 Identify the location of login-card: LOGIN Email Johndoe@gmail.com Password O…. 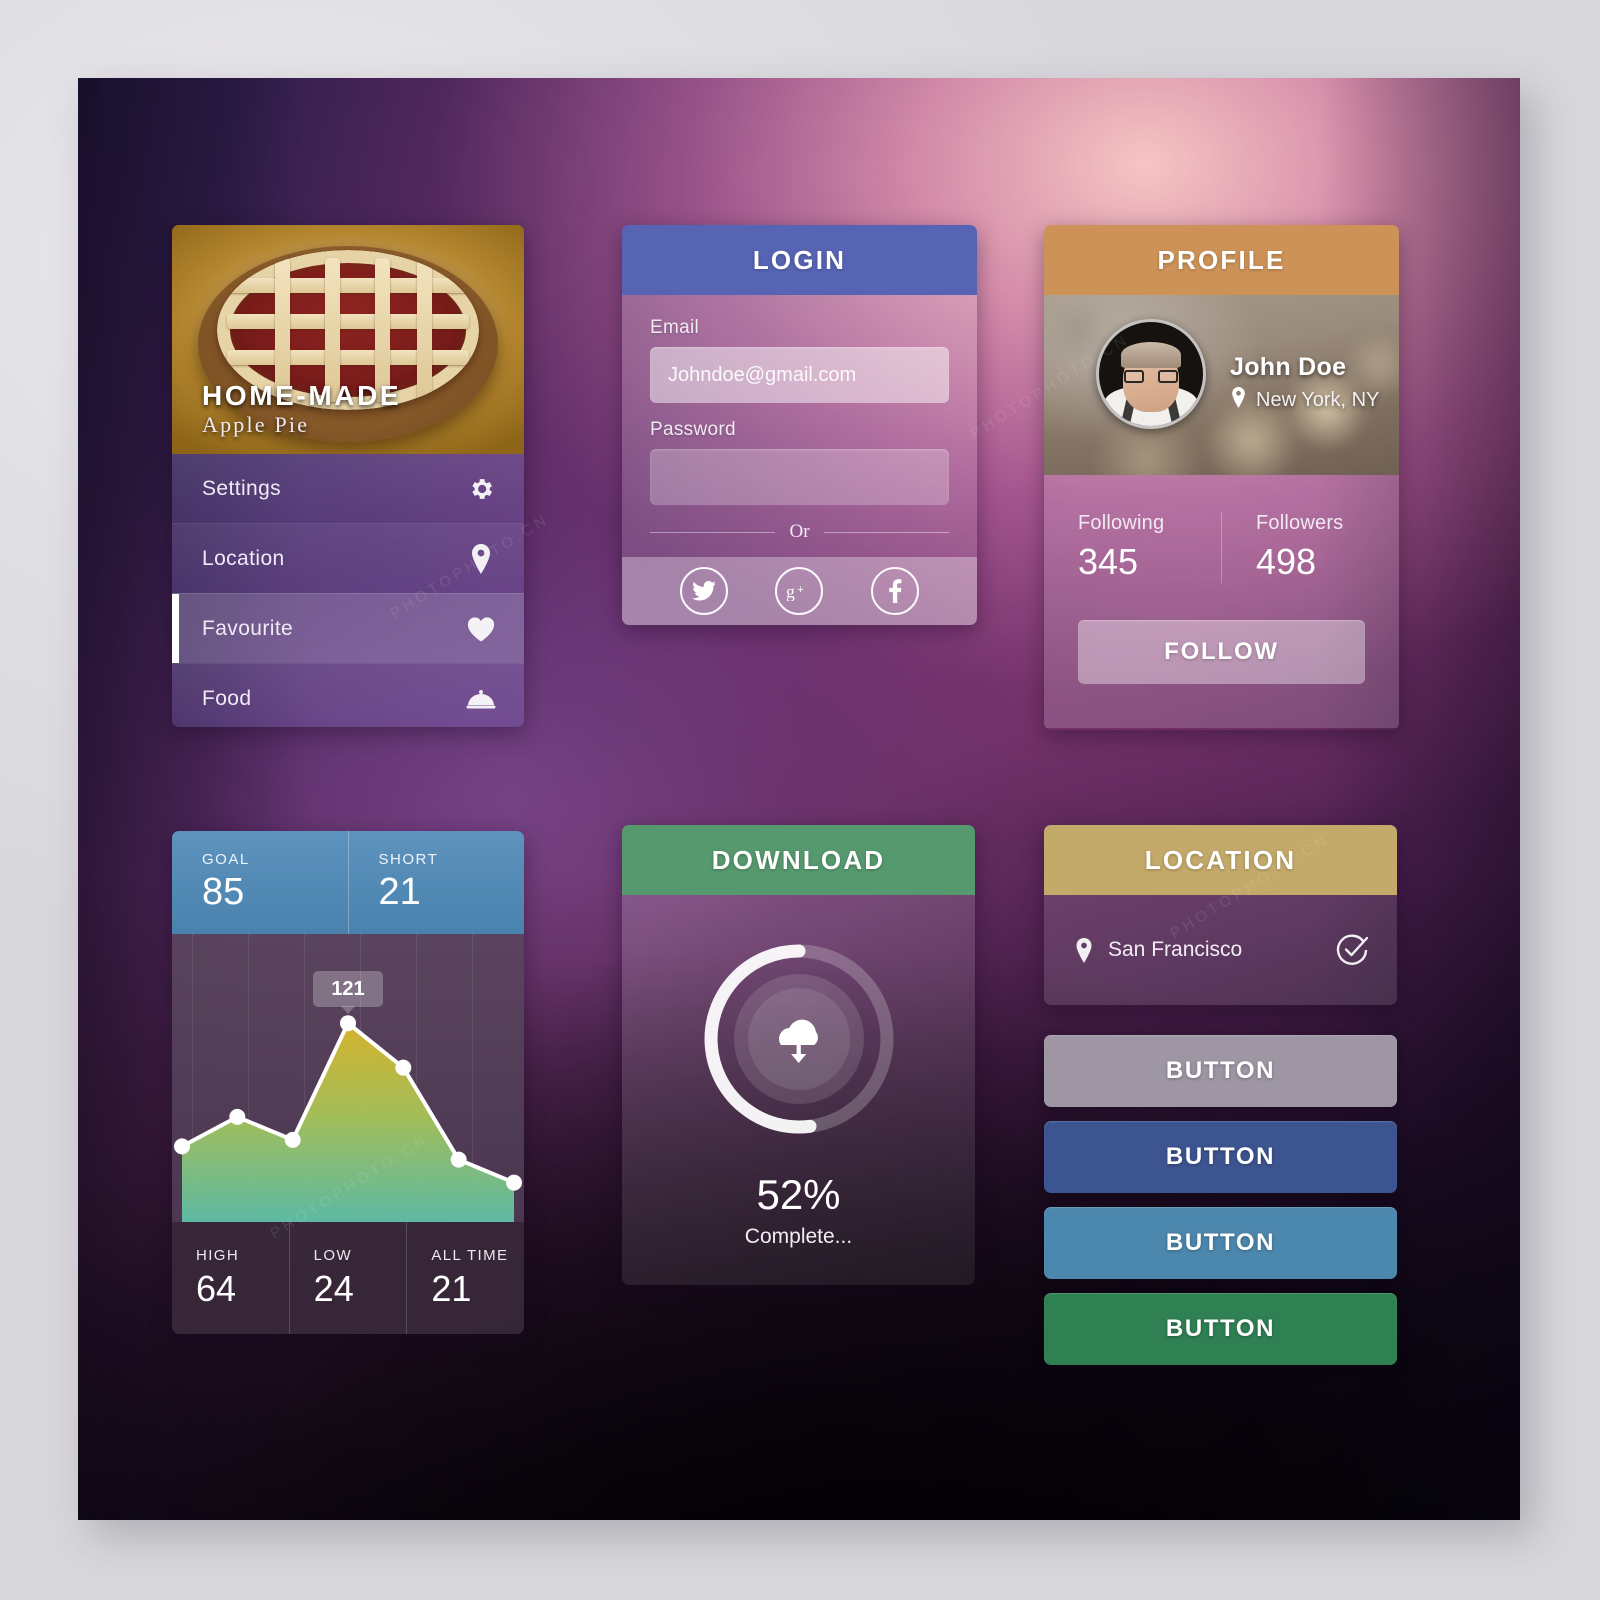
(799, 425).